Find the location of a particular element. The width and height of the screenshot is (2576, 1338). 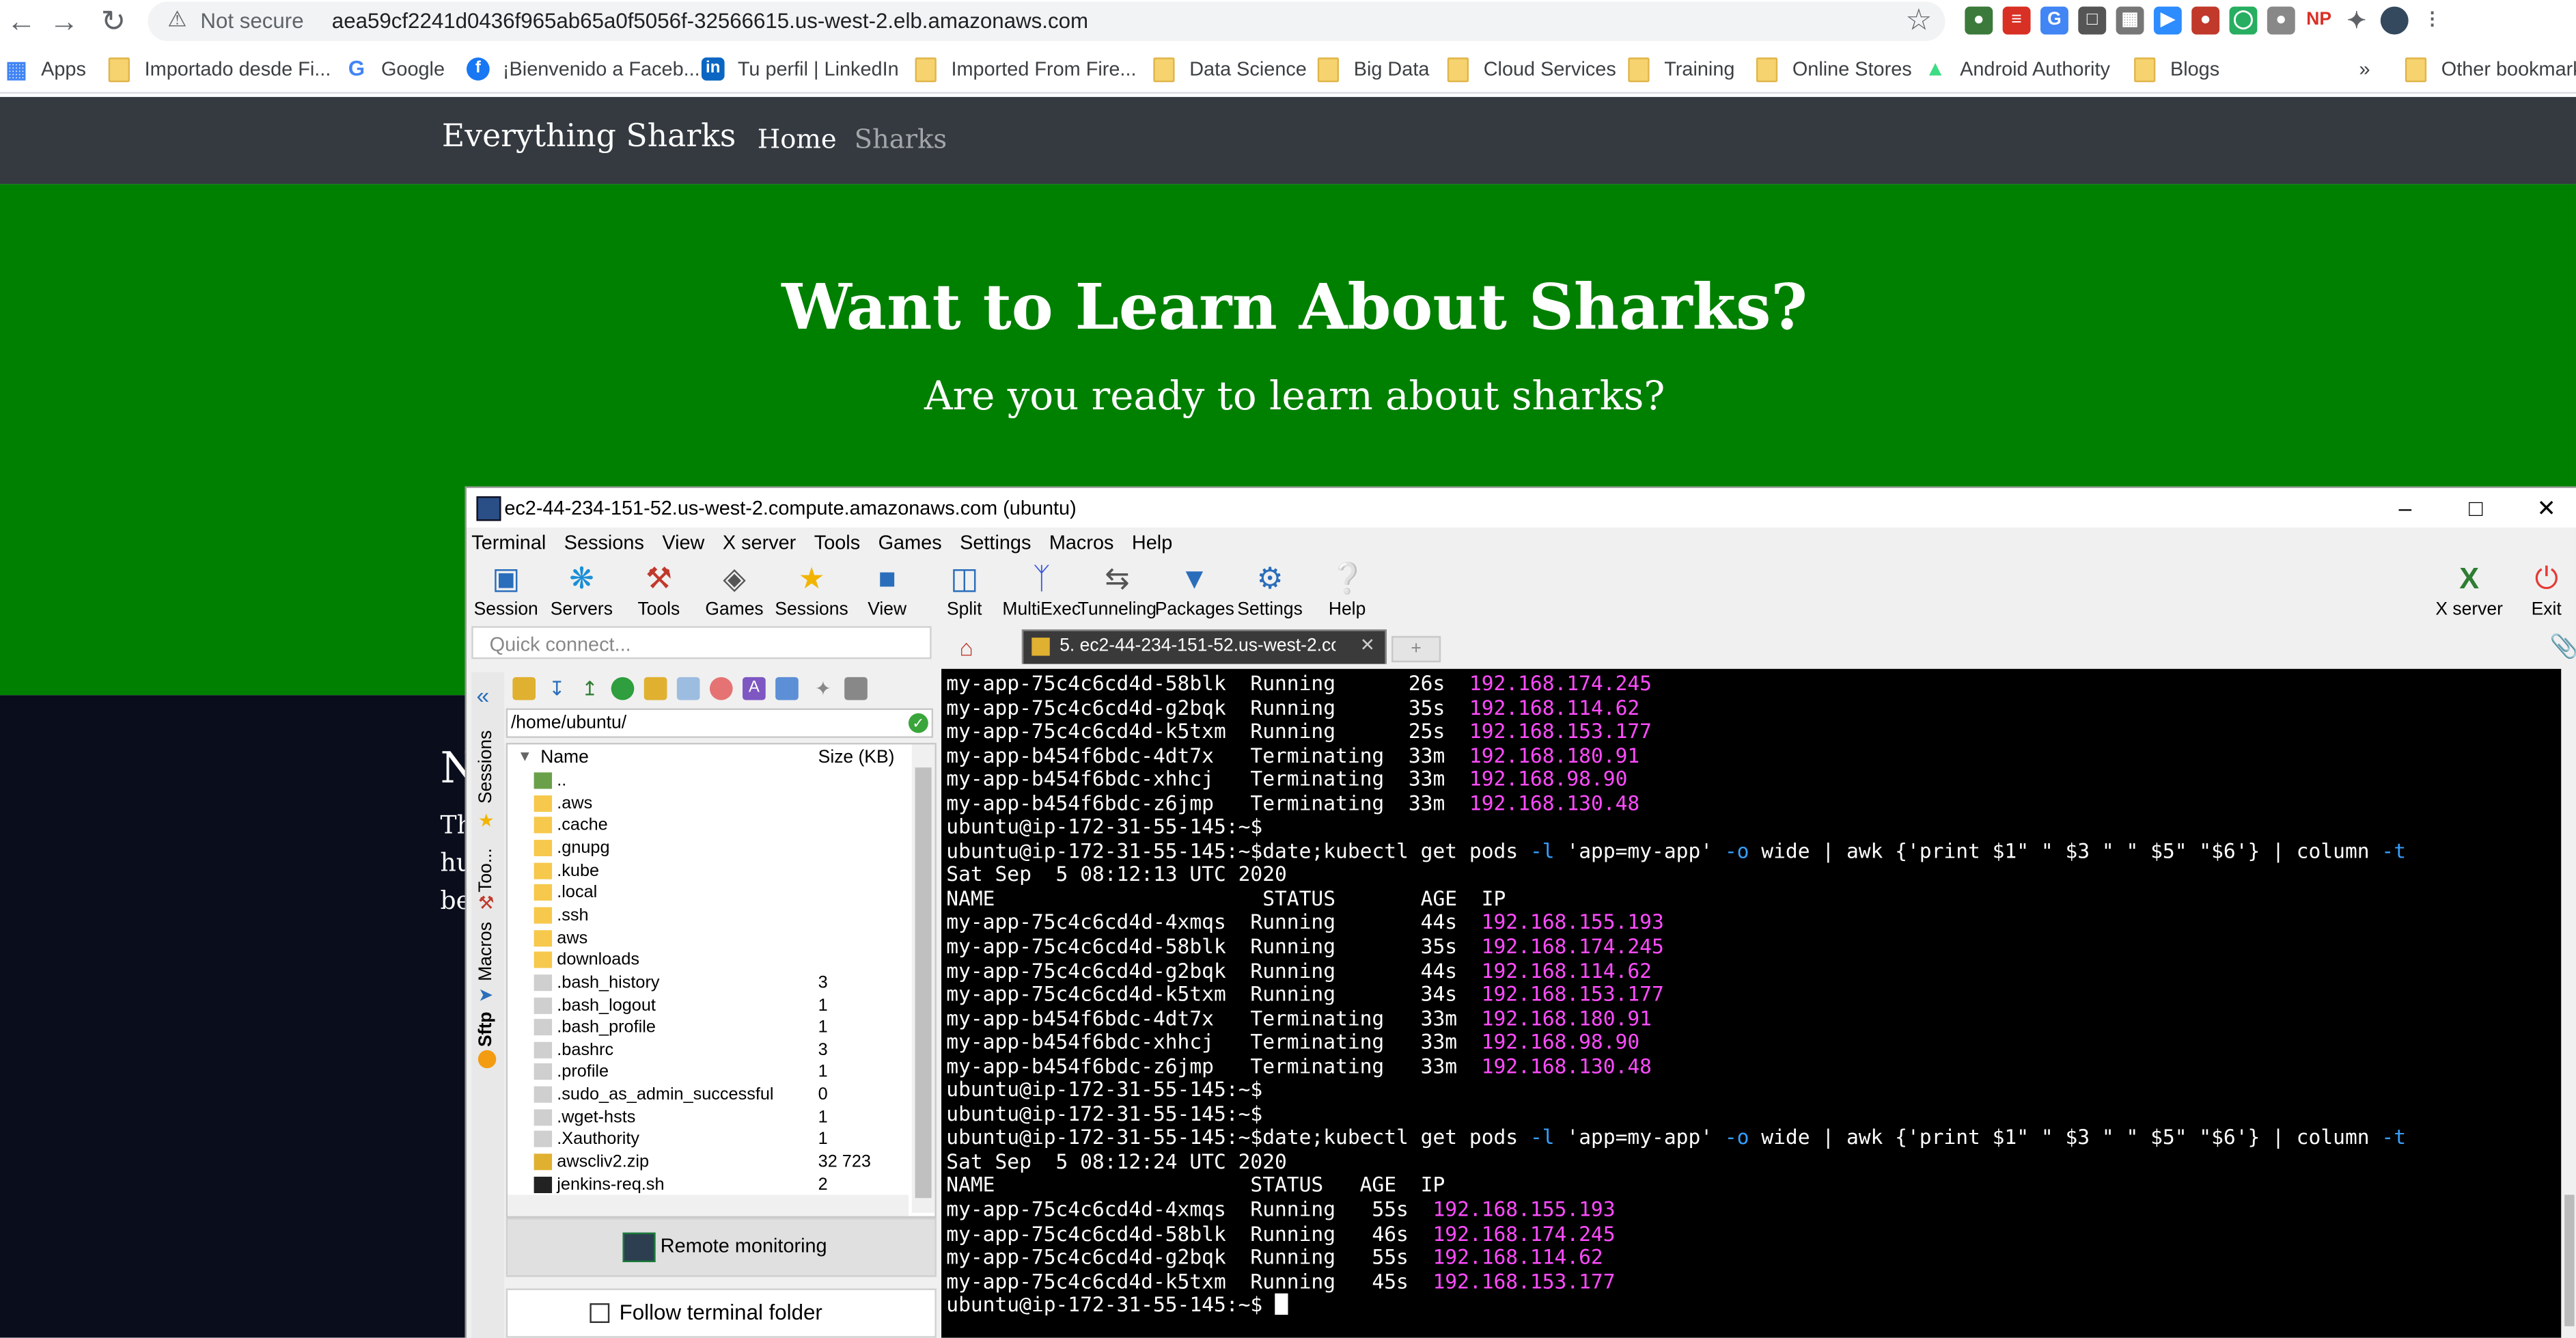

file-list-scrollbar is located at coordinates (923, 979).